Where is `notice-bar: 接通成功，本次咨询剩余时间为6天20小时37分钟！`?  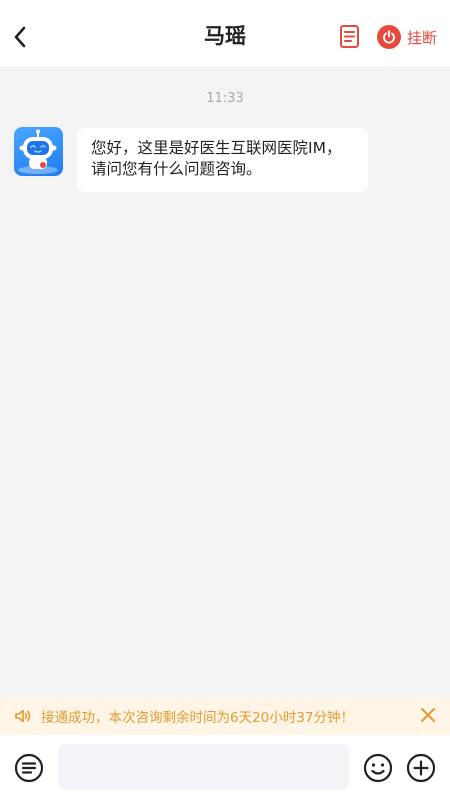
notice-bar: 接通成功，本次咨询剩余时间为6天20小时37分钟！ is located at coordinates (225, 716).